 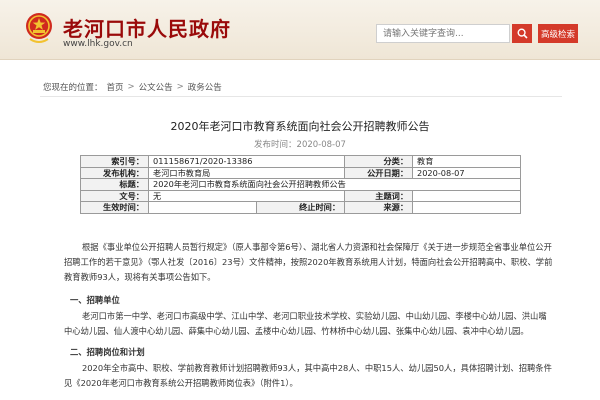 I want to click on search-icon, so click(x=522, y=33).